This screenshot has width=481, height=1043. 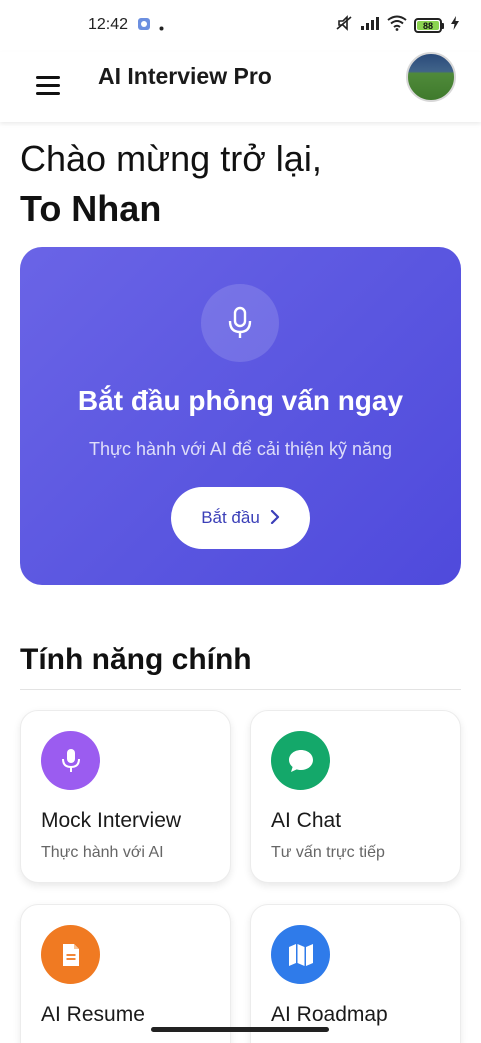 I want to click on app-bar: AI Interview Pro, so click(x=240, y=87).